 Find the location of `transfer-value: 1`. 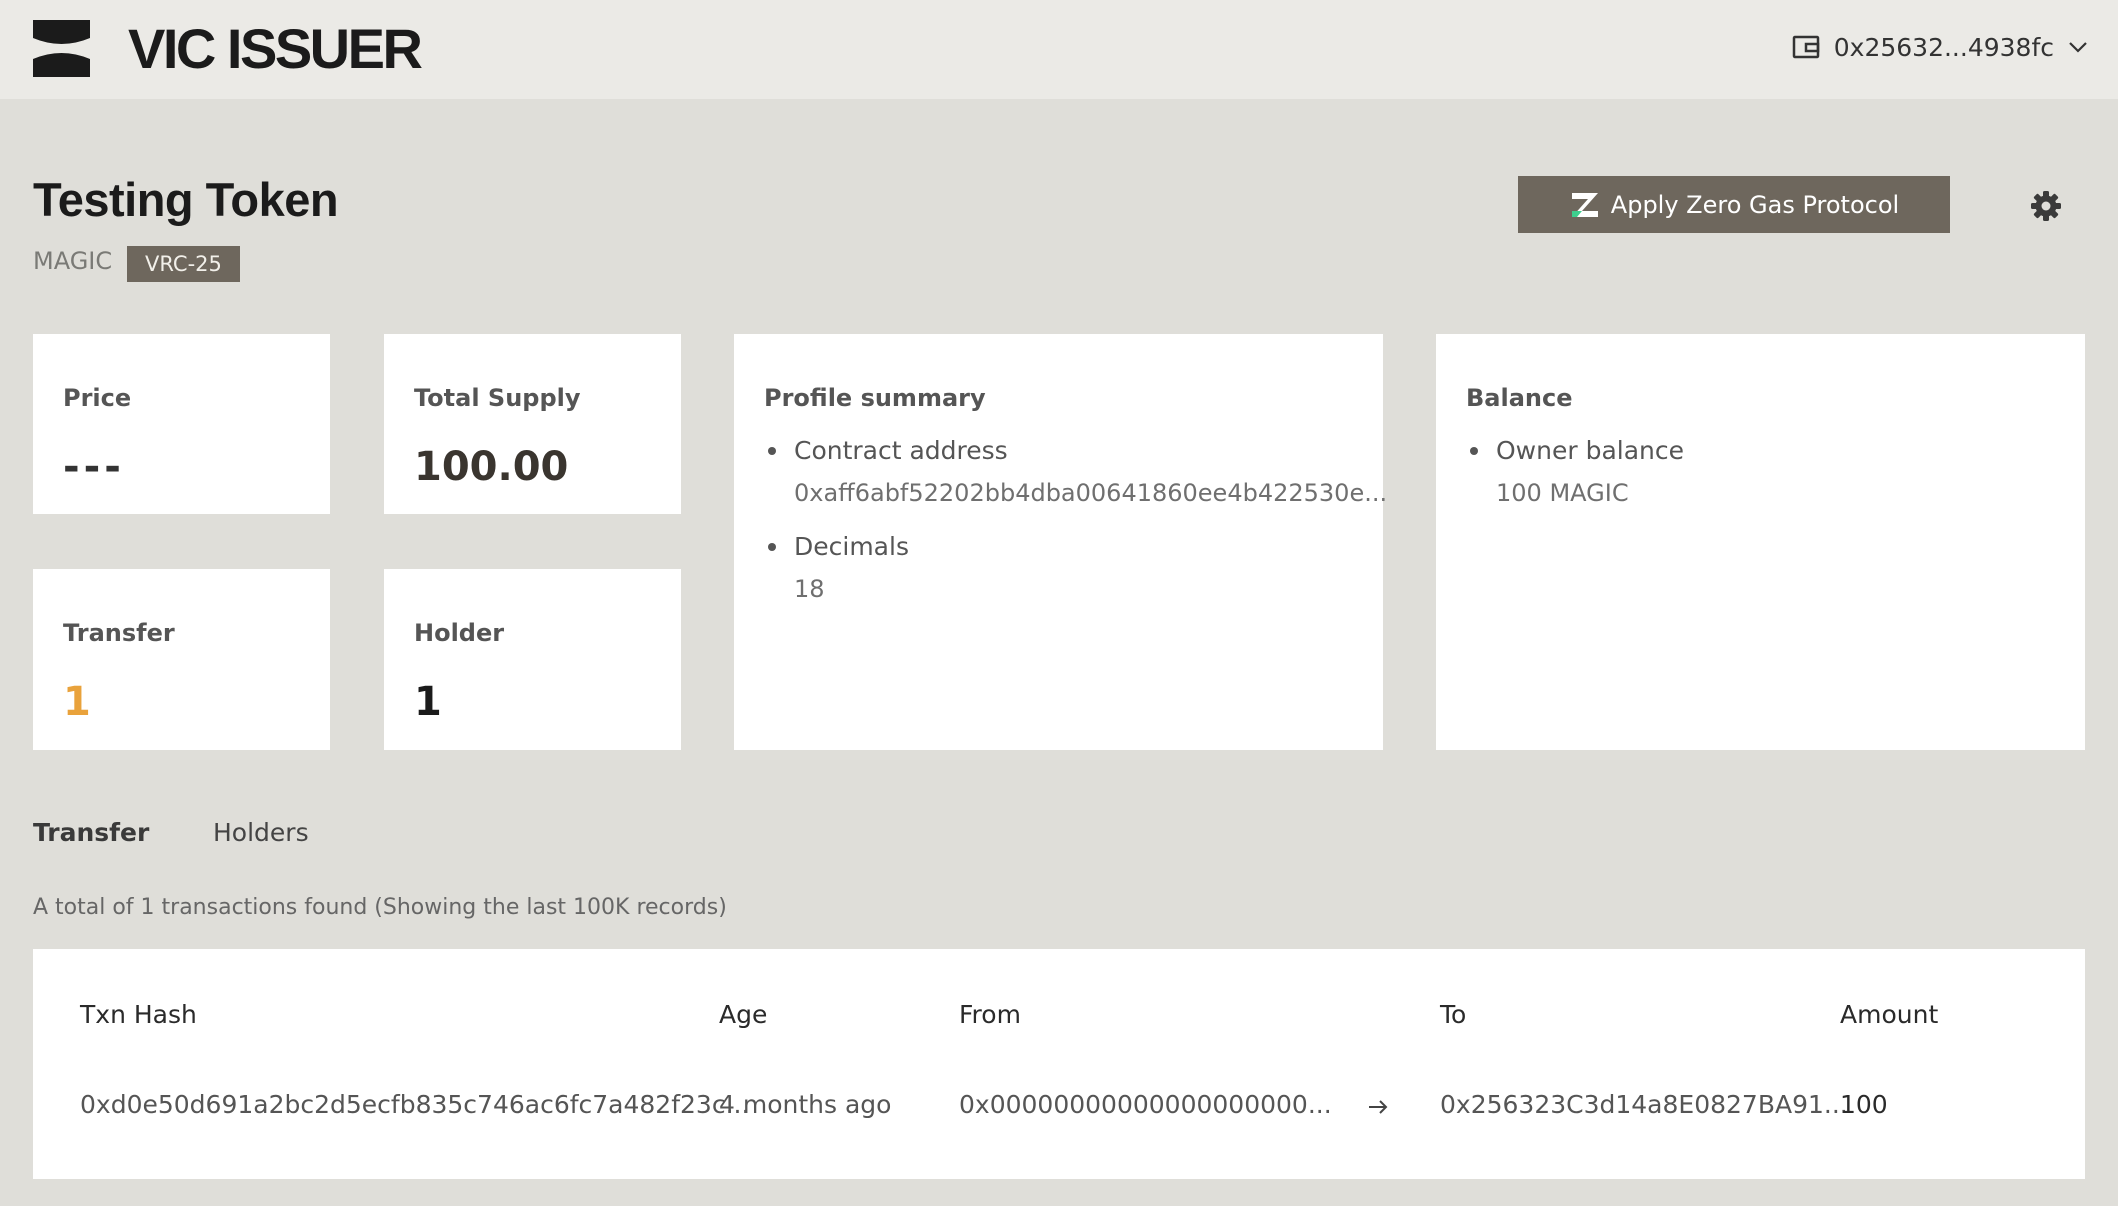

transfer-value: 1 is located at coordinates (77, 702).